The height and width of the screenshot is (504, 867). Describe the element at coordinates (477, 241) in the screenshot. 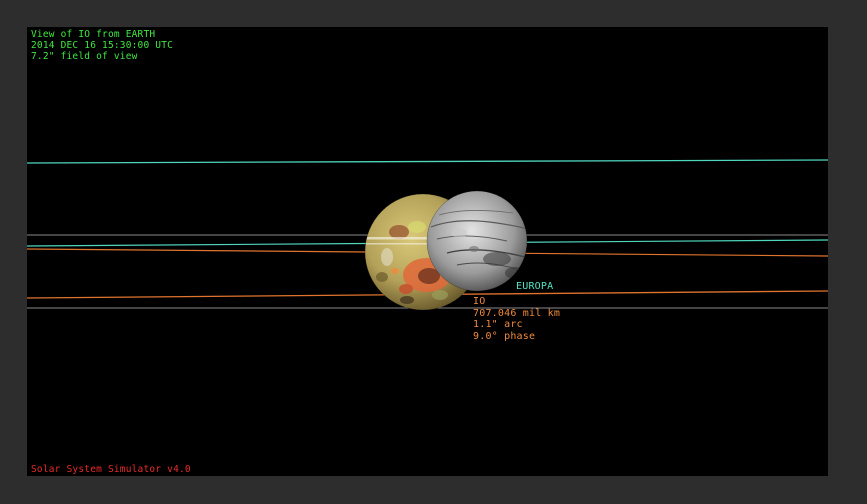

I see `europa-moon` at that location.